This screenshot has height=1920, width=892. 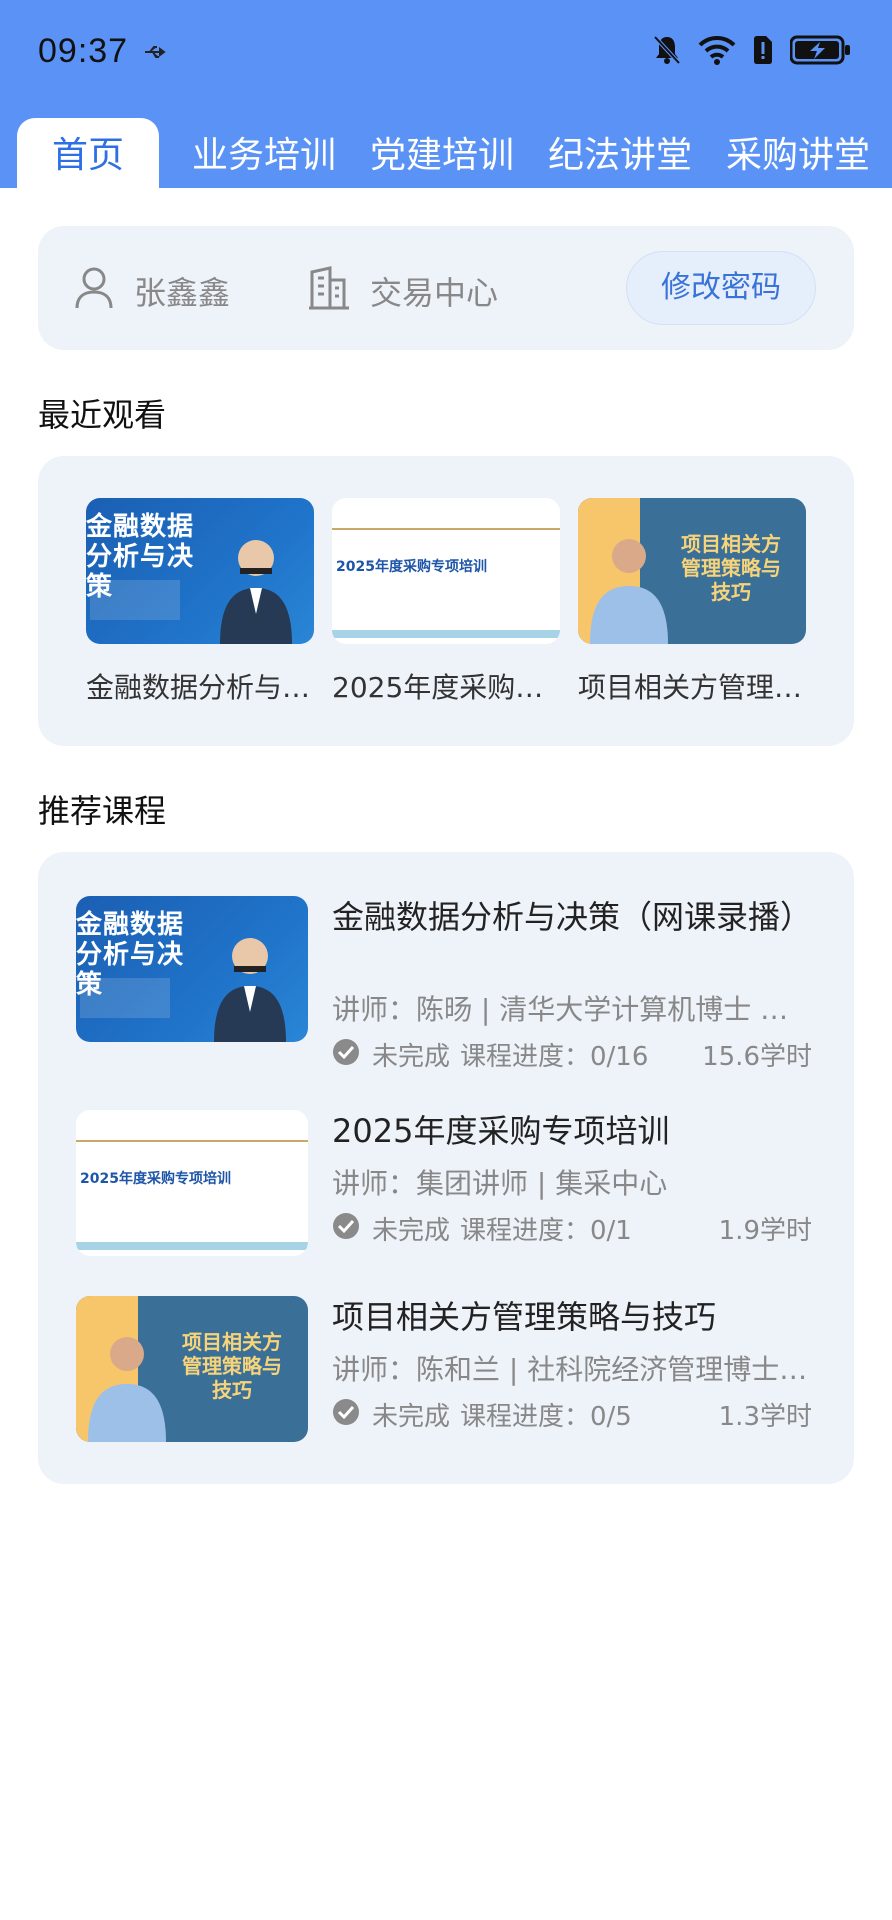 What do you see at coordinates (329, 288) in the screenshot?
I see `building-icon` at bounding box center [329, 288].